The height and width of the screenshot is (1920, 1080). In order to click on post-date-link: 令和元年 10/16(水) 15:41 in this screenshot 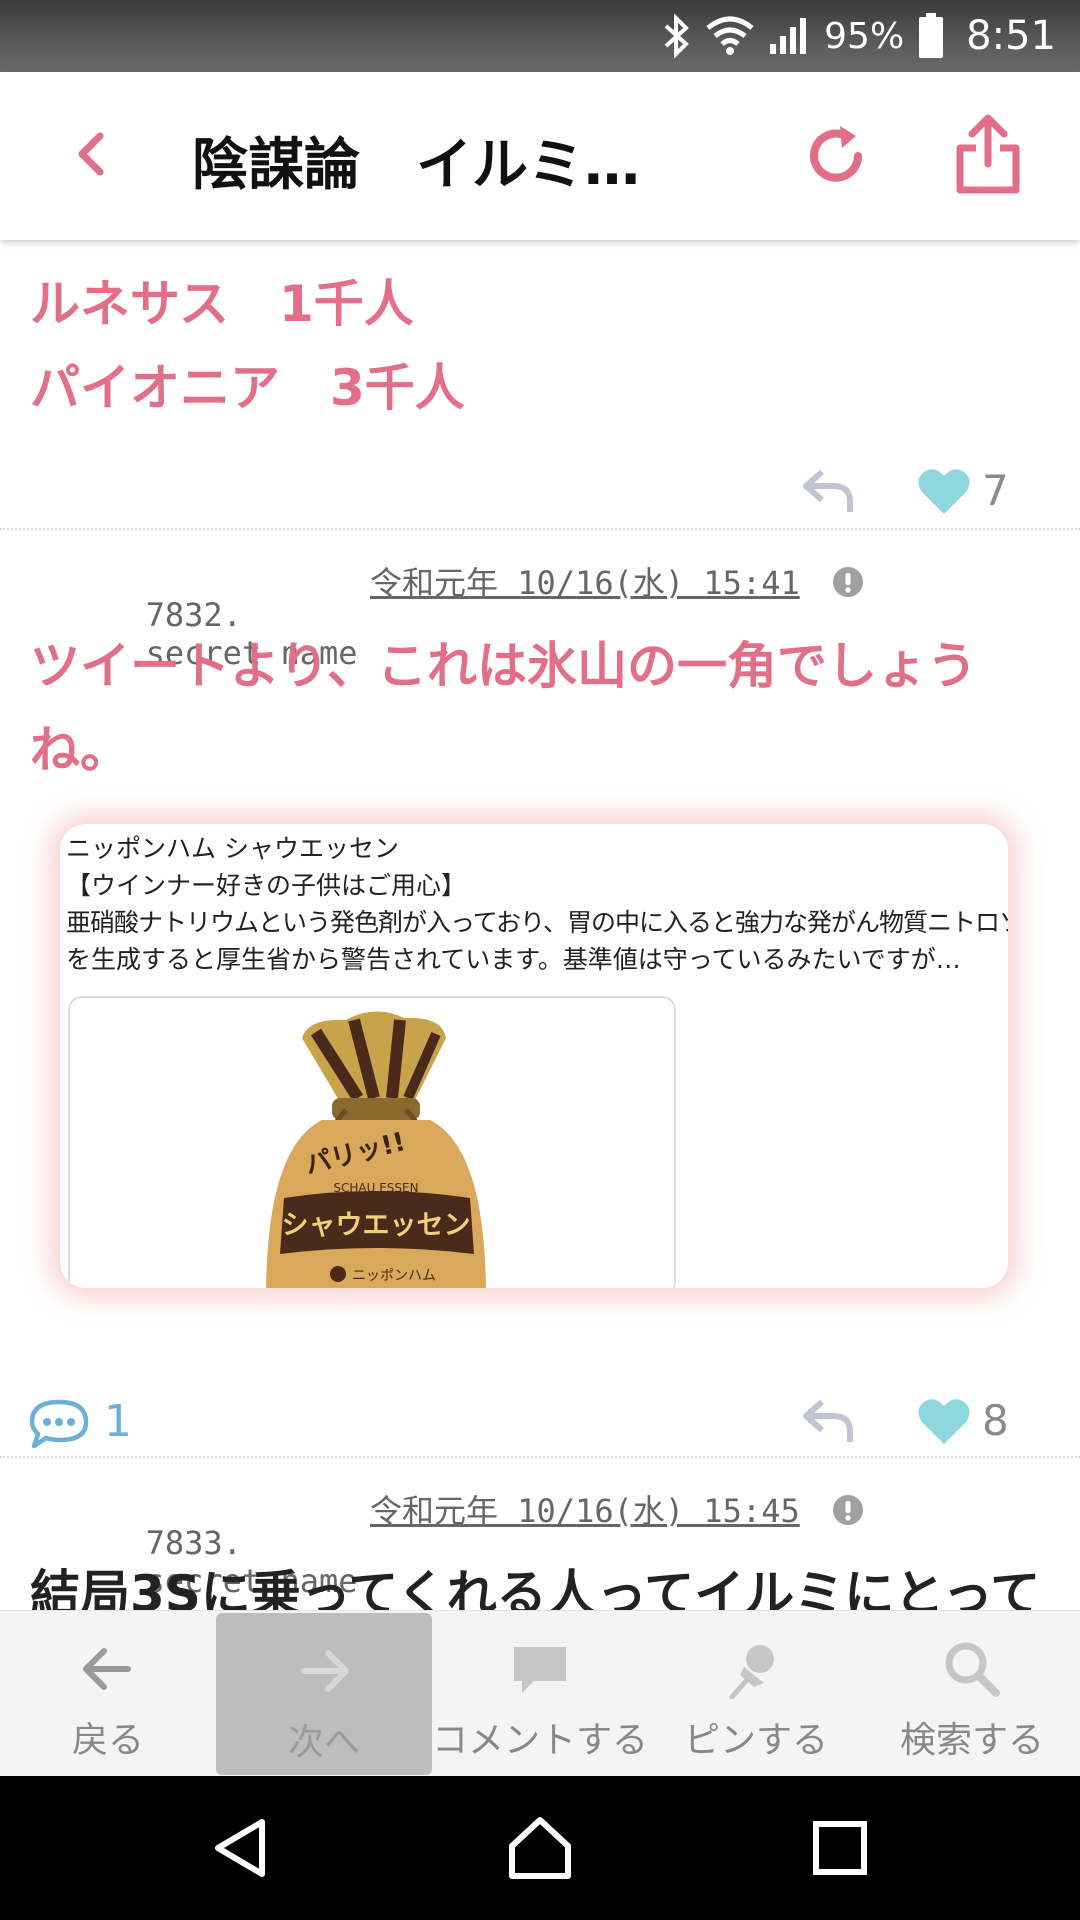, I will do `click(585, 581)`.